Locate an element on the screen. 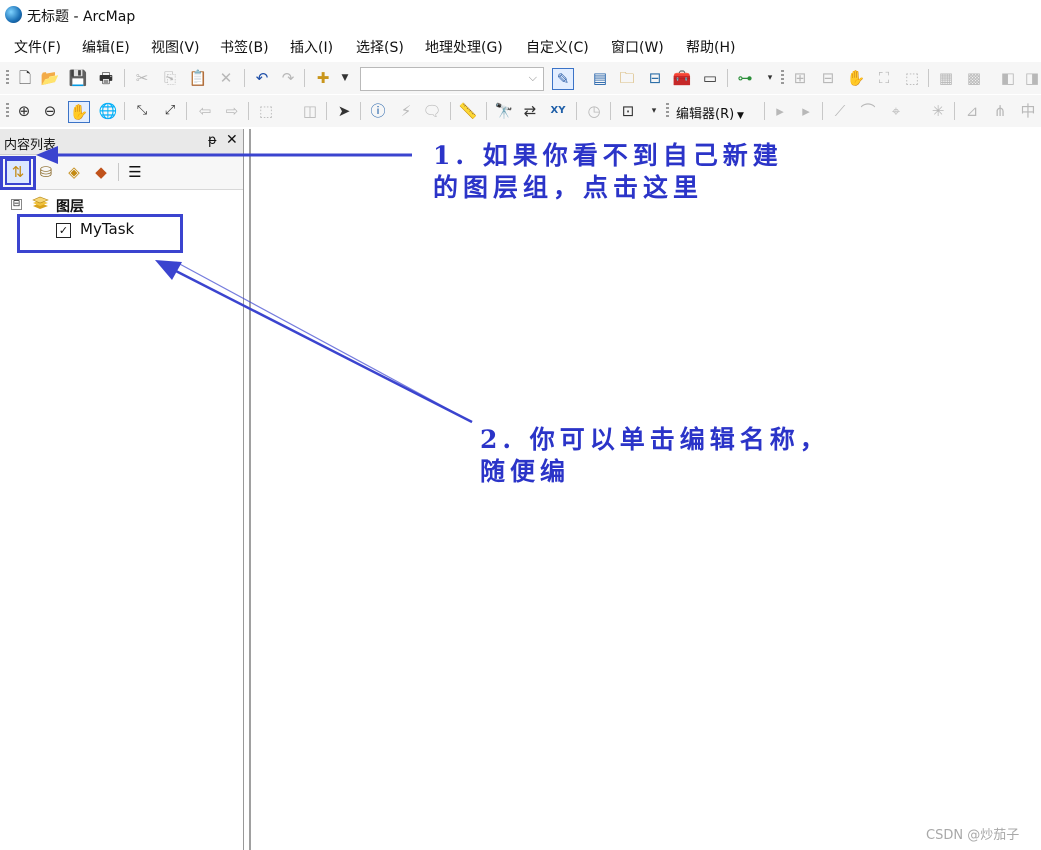 The width and height of the screenshot is (1041, 850). arrow-to-layer-name is located at coordinates (321, 345).